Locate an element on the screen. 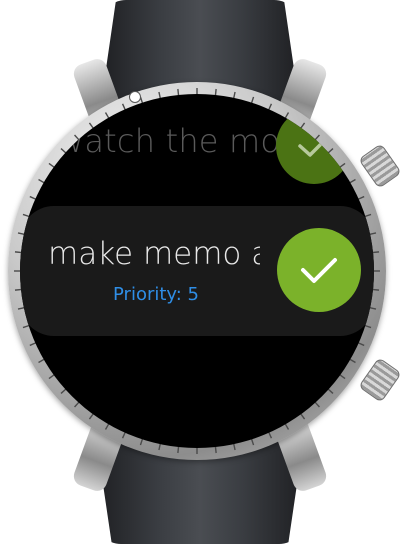 This screenshot has width=400, height=544. todo-title: watch the mov is located at coordinates (179, 141).